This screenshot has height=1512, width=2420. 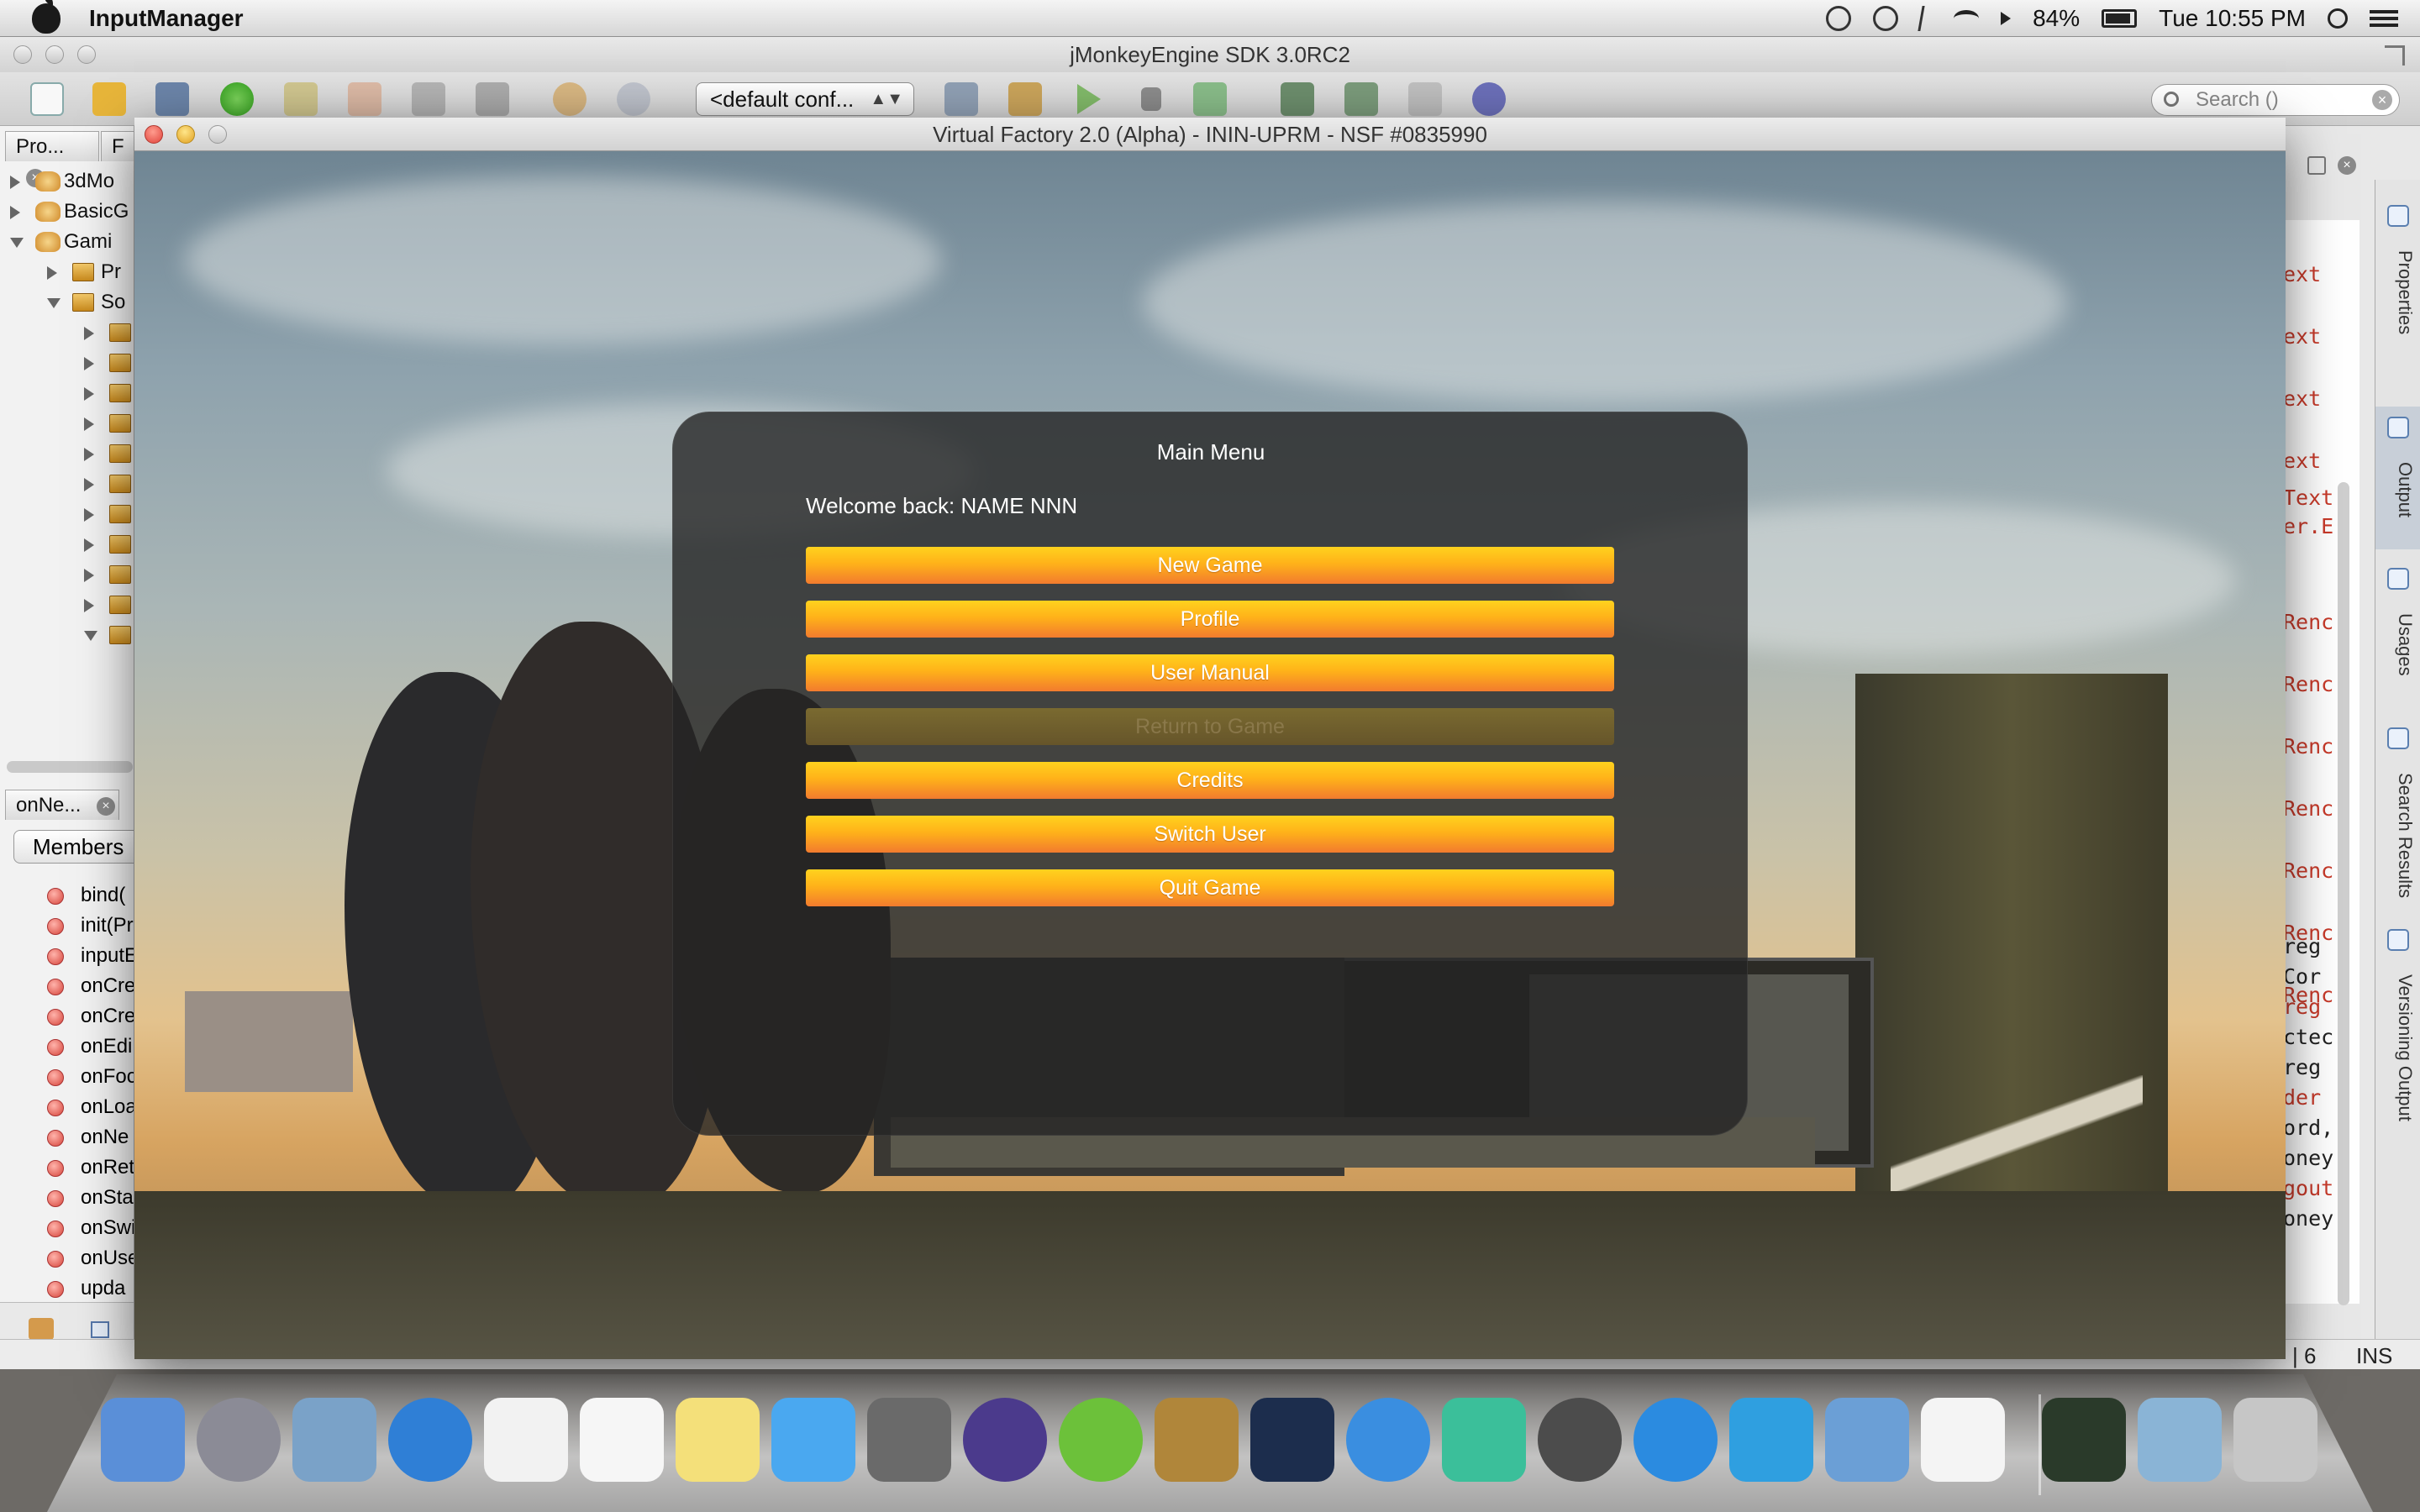 I want to click on horizontal-scrollbar, so click(x=70, y=767).